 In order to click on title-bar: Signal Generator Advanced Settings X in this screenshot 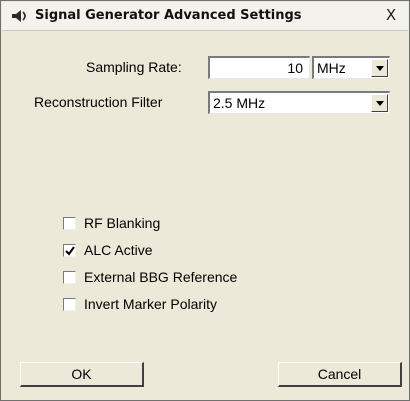, I will do `click(205, 16)`.